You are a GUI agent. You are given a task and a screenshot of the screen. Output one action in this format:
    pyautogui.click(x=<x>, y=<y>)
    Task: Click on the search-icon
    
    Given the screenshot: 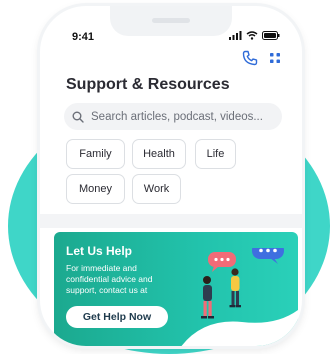 What is the action you would take?
    pyautogui.click(x=78, y=117)
    